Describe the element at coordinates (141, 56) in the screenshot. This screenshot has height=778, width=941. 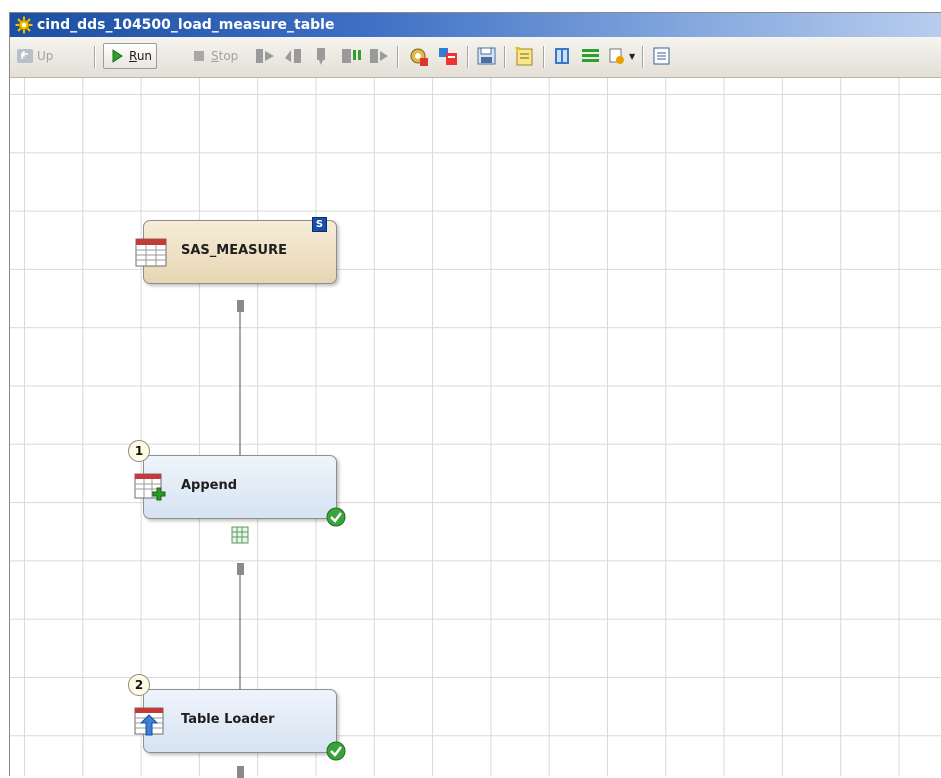
I see `run-label: Run` at that location.